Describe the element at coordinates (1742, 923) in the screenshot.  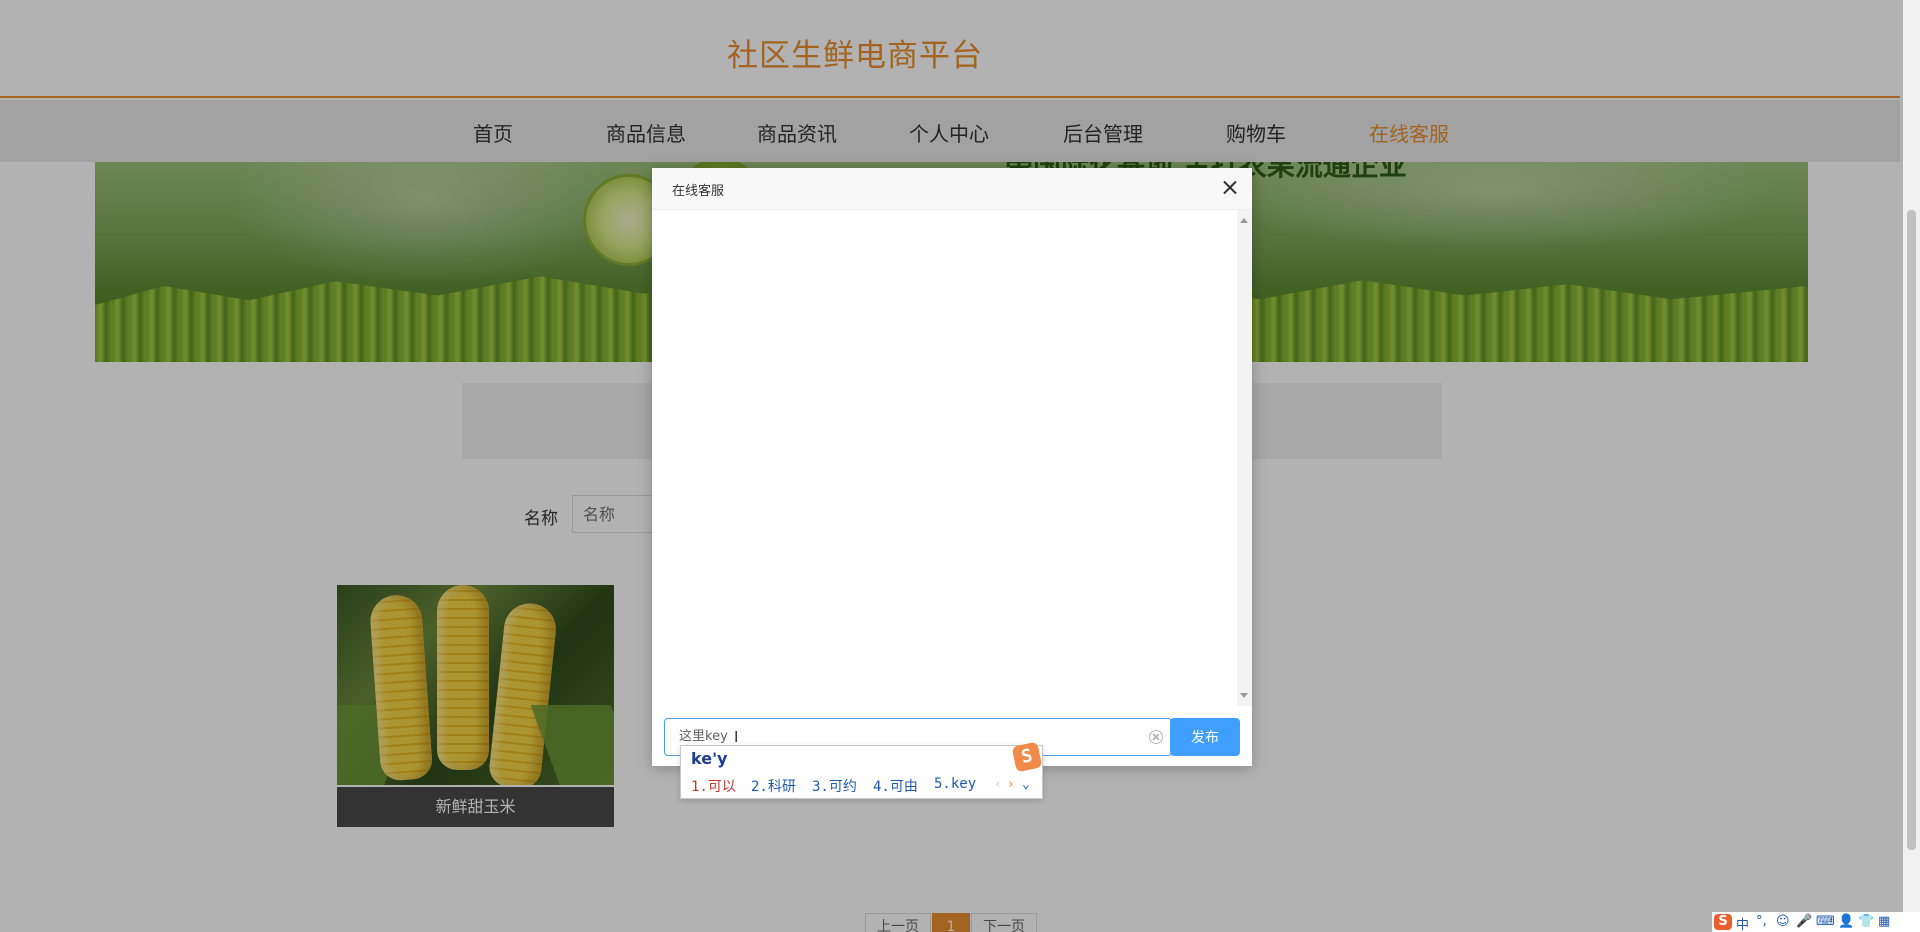
I see `chinese-mode-icon: 中` at that location.